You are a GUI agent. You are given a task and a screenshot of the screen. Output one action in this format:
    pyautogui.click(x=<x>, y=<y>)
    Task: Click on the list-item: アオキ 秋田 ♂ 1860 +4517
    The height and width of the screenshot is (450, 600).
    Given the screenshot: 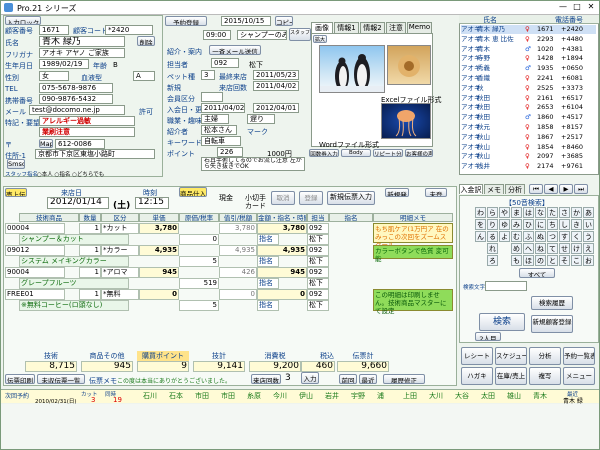 What is the action you would take?
    pyautogui.click(x=528, y=117)
    